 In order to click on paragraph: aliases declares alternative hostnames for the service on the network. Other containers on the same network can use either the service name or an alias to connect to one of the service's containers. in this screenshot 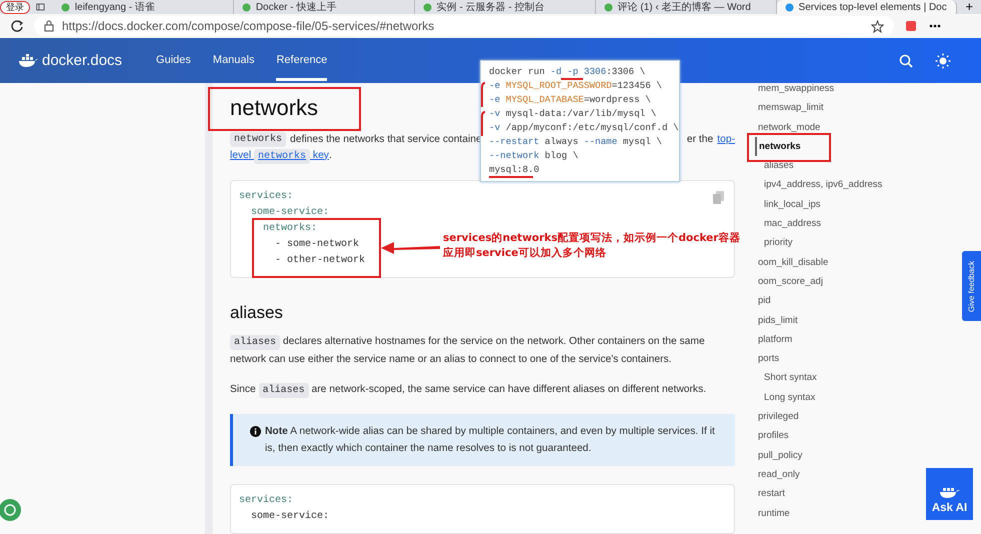, I will do `click(468, 350)`.